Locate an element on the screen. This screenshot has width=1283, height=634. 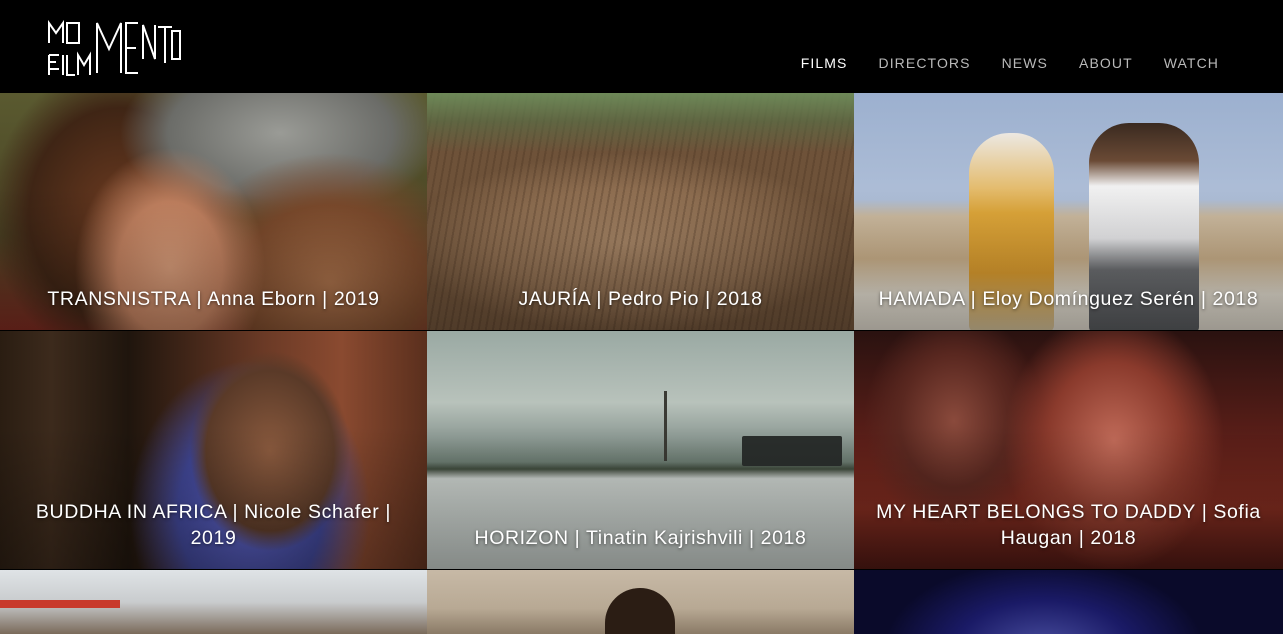
nav-directors: DIRECTORS is located at coordinates (924, 63).